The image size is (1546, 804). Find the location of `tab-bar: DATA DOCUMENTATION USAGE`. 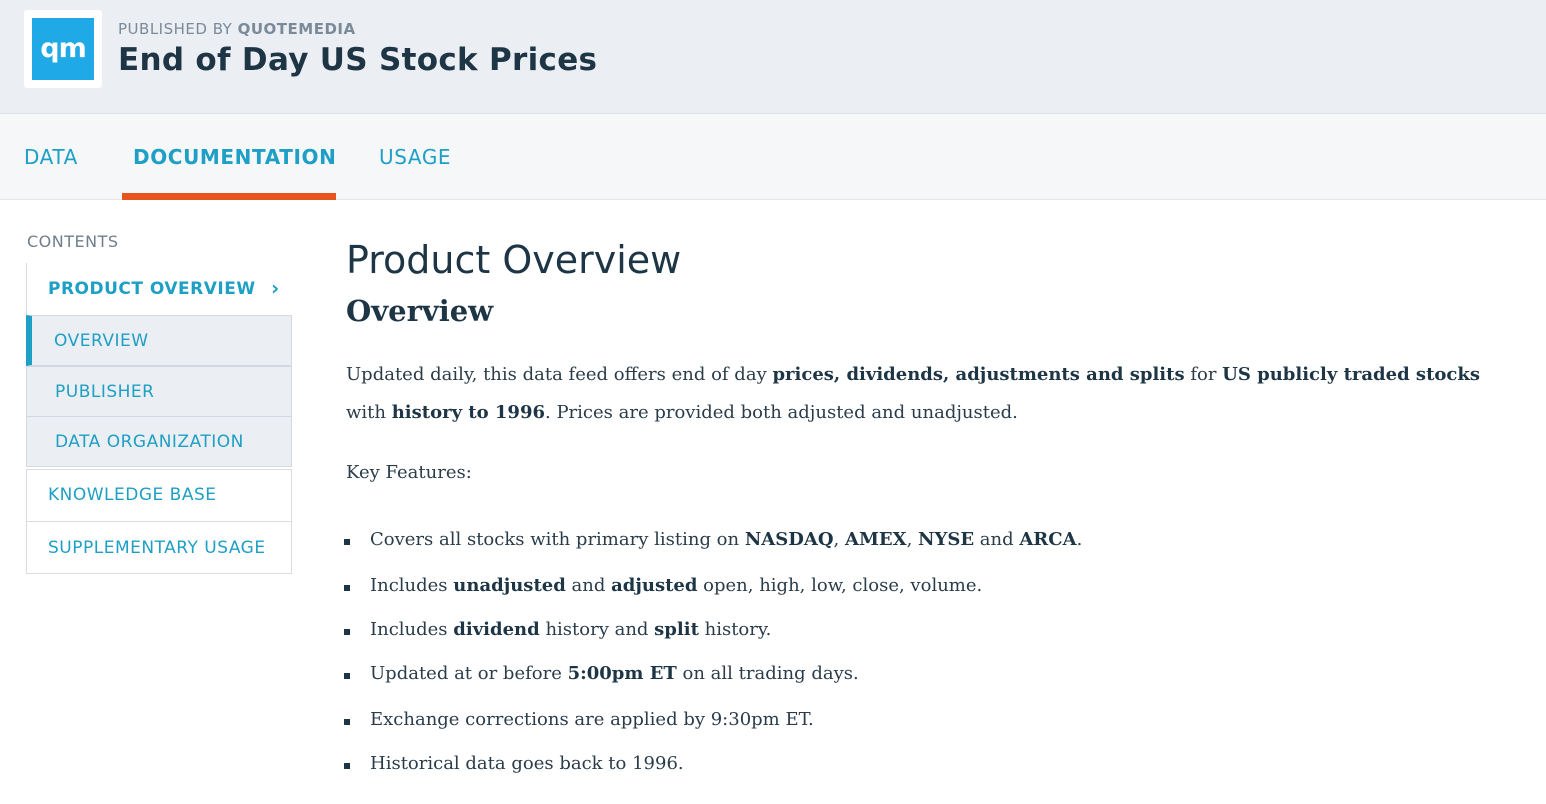

tab-bar: DATA DOCUMENTATION USAGE is located at coordinates (773, 157).